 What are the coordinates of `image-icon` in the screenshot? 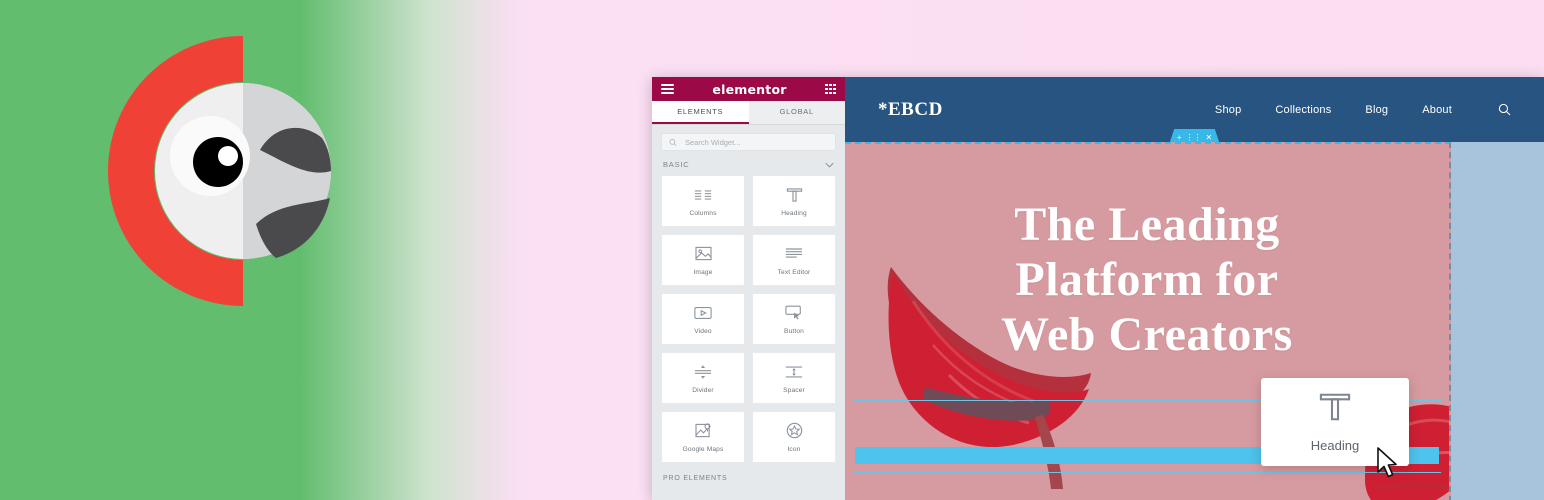 It's located at (703, 254).